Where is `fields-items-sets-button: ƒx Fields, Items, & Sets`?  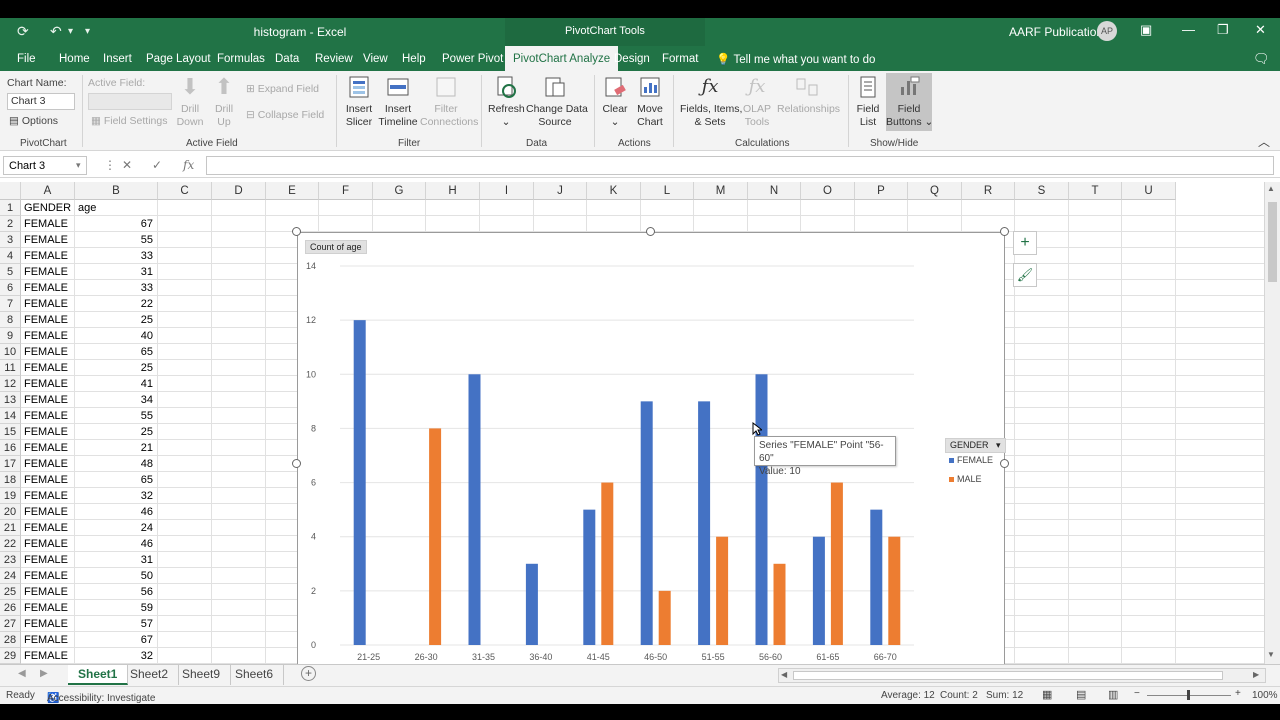
fields-items-sets-button: ƒx Fields, Items, & Sets is located at coordinates (711, 102).